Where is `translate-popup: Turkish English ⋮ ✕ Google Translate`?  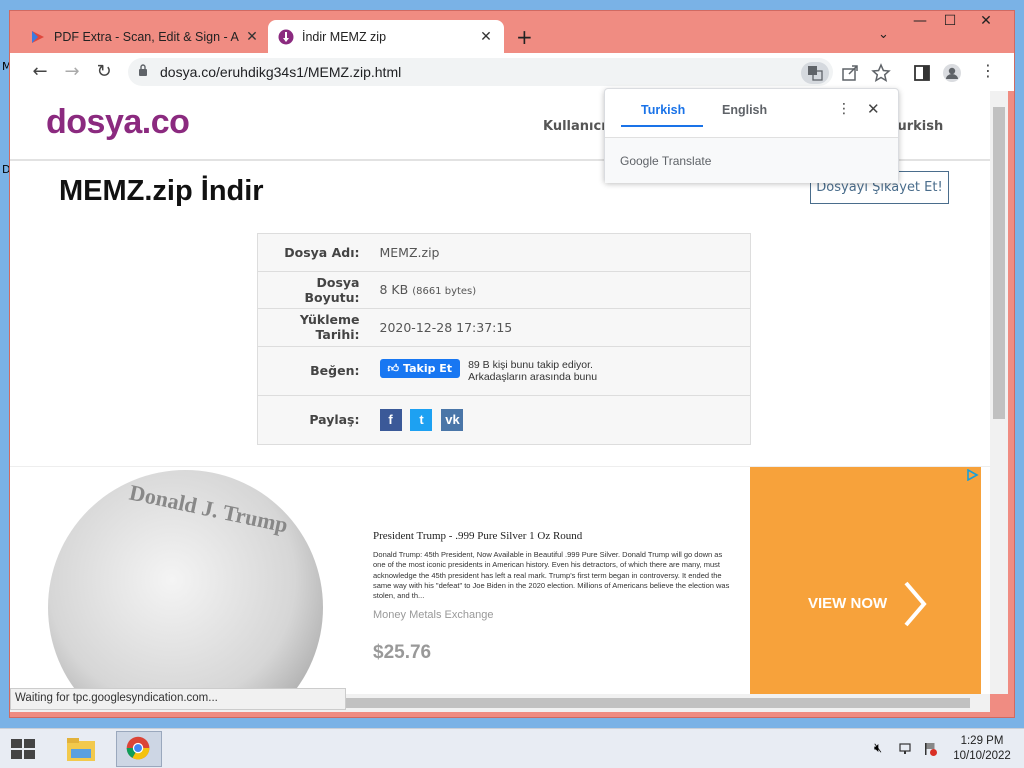
translate-popup: Turkish English ⋮ ✕ Google Translate is located at coordinates (751, 135).